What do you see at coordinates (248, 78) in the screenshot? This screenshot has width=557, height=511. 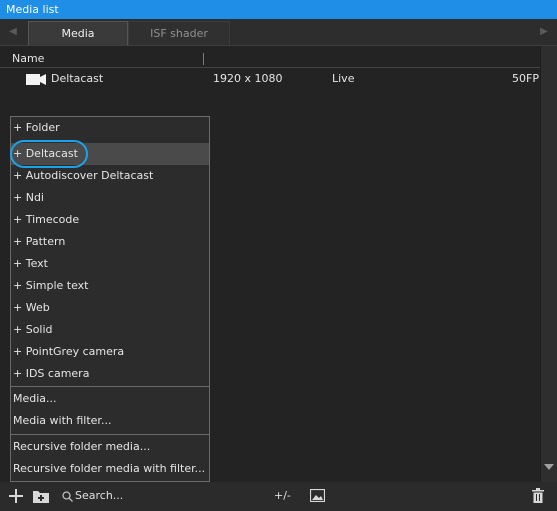 I see `media-resolution: 1920 x 1080` at bounding box center [248, 78].